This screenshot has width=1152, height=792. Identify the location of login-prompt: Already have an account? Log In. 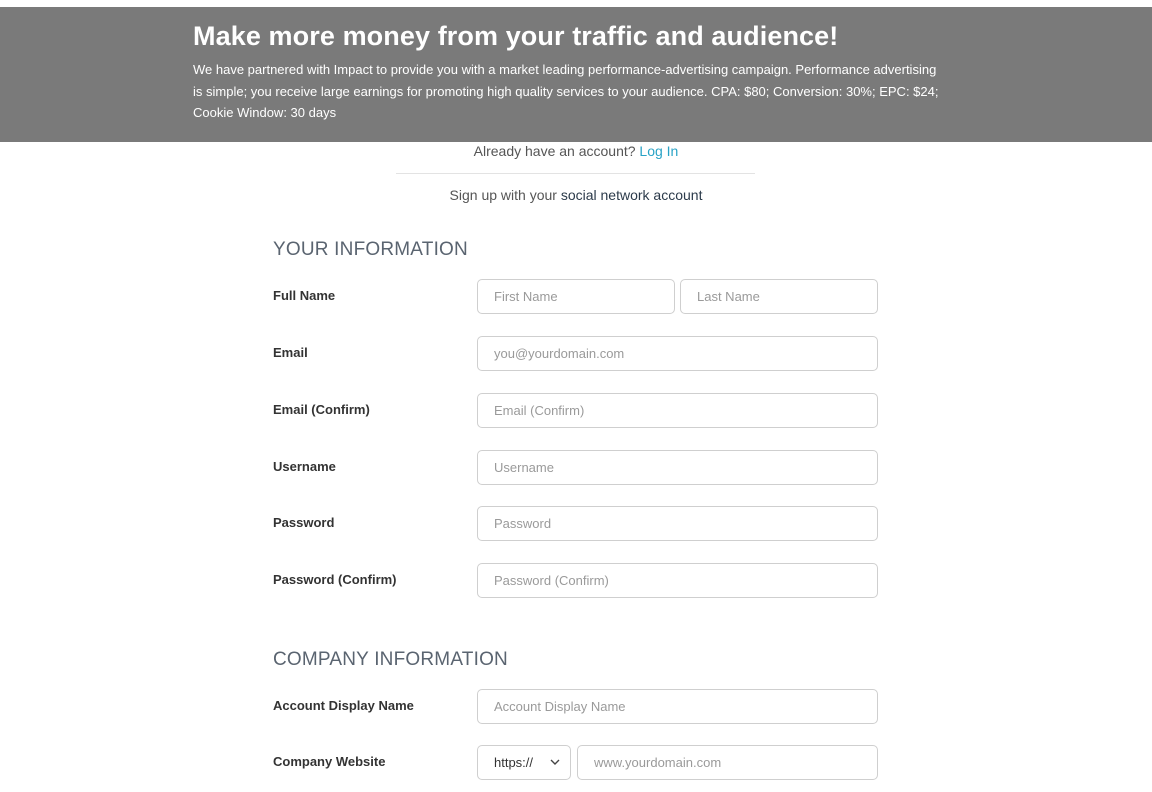
(576, 151).